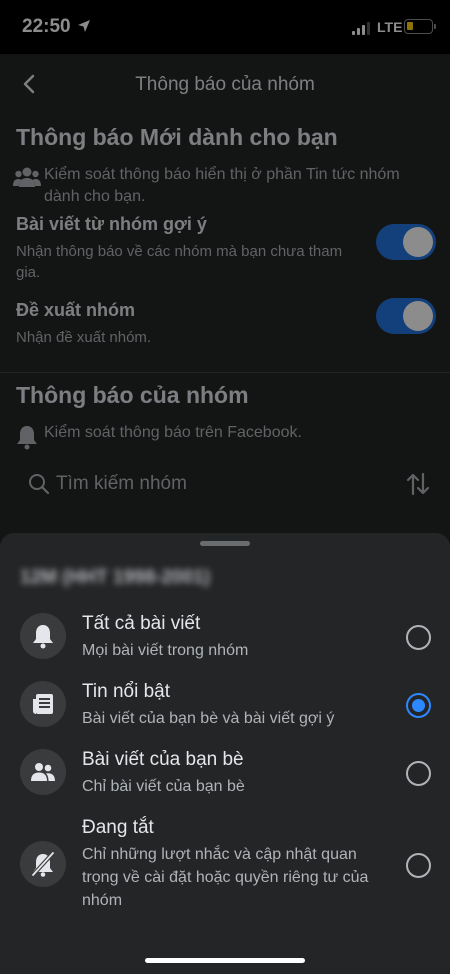 Image resolution: width=450 pixels, height=974 pixels. What do you see at coordinates (226, 323) in the screenshot?
I see `setting-group-suggestions: Đề xuất nhóm Nhận đề xuất nhóm.` at bounding box center [226, 323].